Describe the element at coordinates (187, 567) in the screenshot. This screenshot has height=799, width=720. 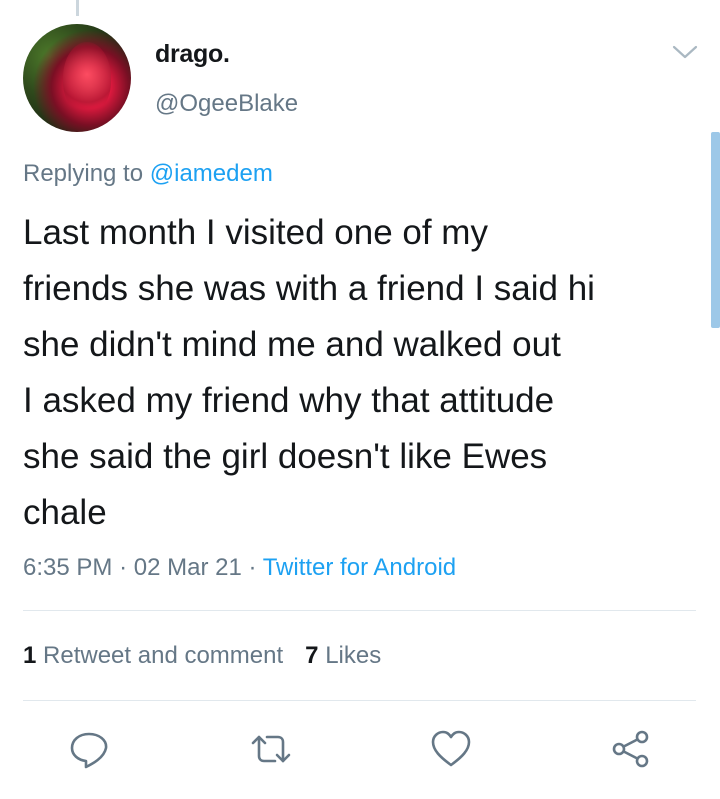
I see `tweet-date: 02 Mar 21` at that location.